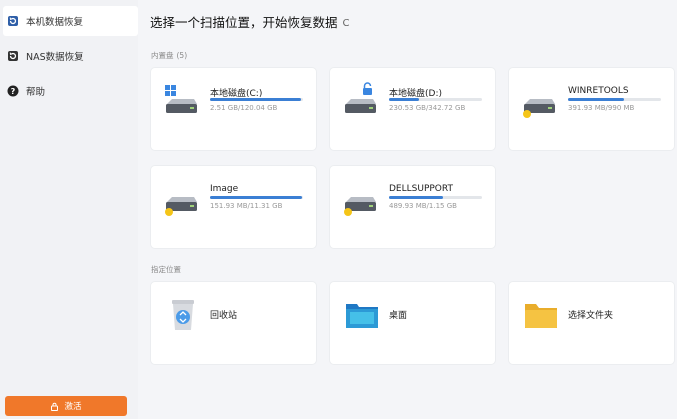  I want to click on page-title: 选择一个扫描位置，开始恢复数据 C, so click(250, 21).